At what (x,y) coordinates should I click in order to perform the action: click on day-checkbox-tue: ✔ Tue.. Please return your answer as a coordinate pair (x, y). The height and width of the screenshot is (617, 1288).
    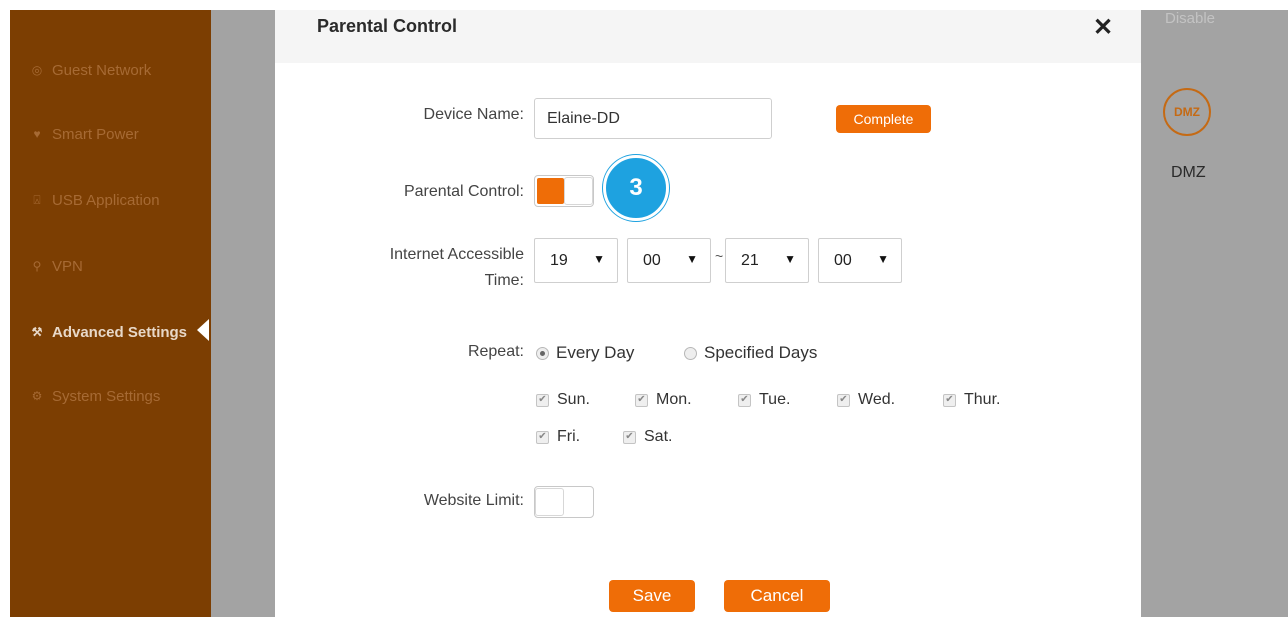
    Looking at the image, I should click on (764, 400).